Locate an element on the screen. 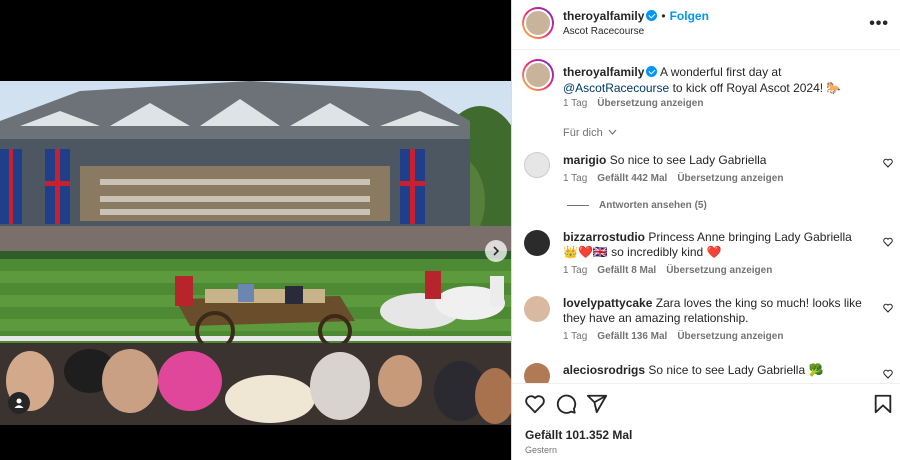  caption-username: theroyalfamily is located at coordinates (603, 72).